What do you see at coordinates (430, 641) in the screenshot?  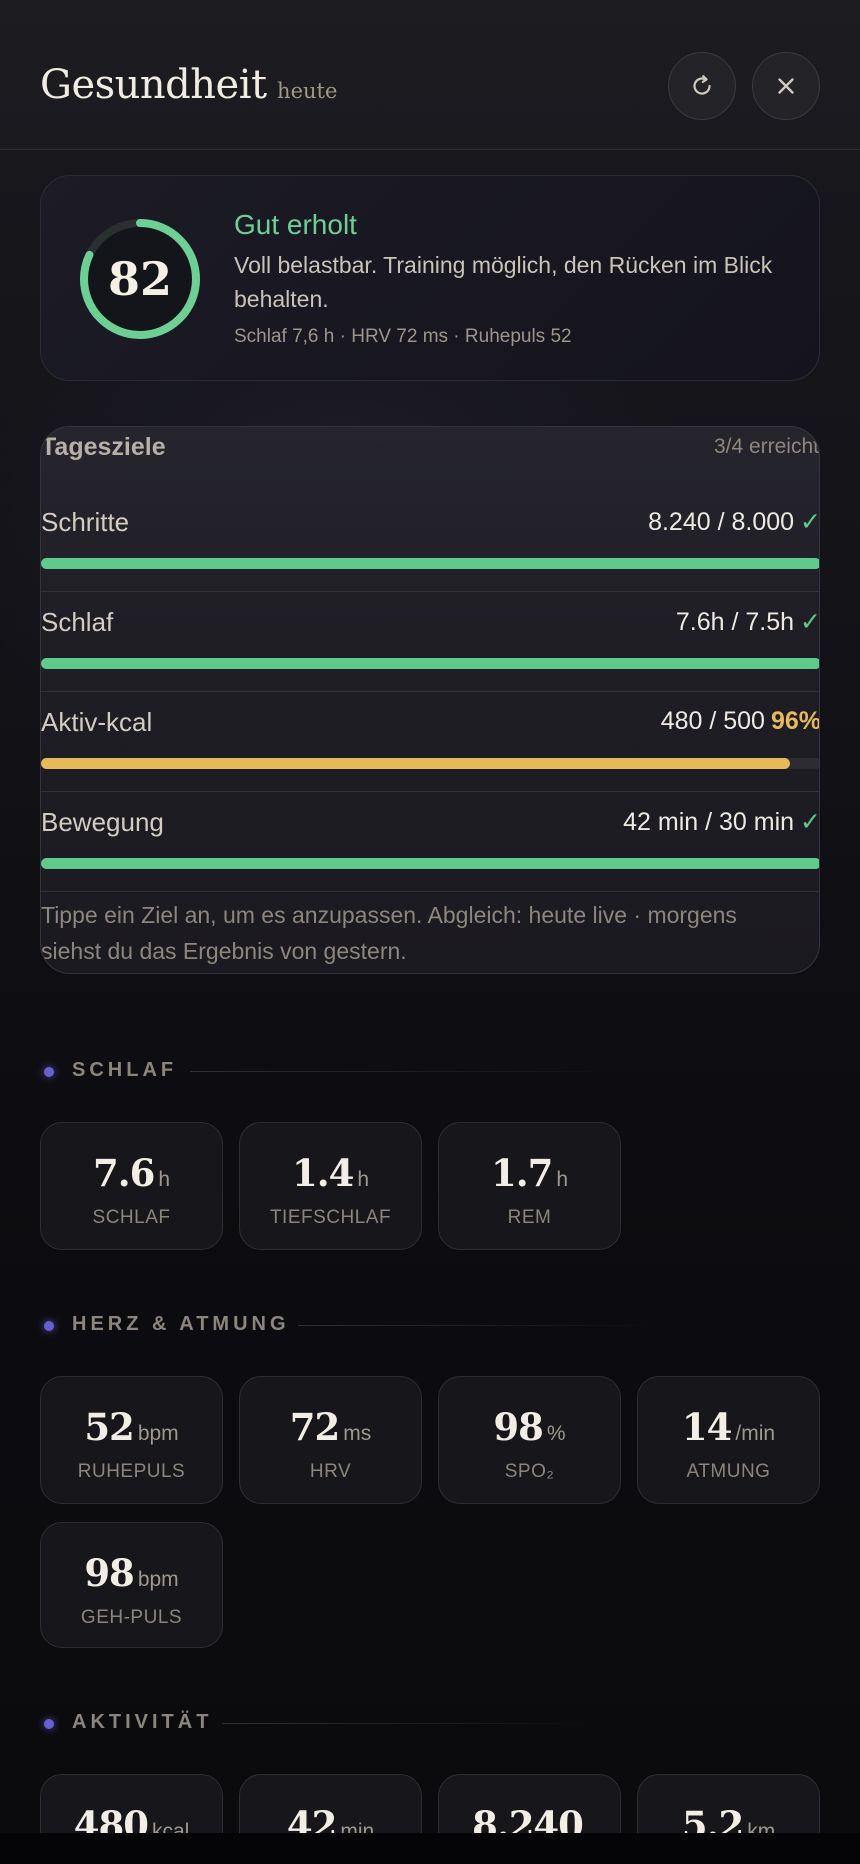 I see `goal-sleep: Schlaf 7.6h / 7.5h ✓` at bounding box center [430, 641].